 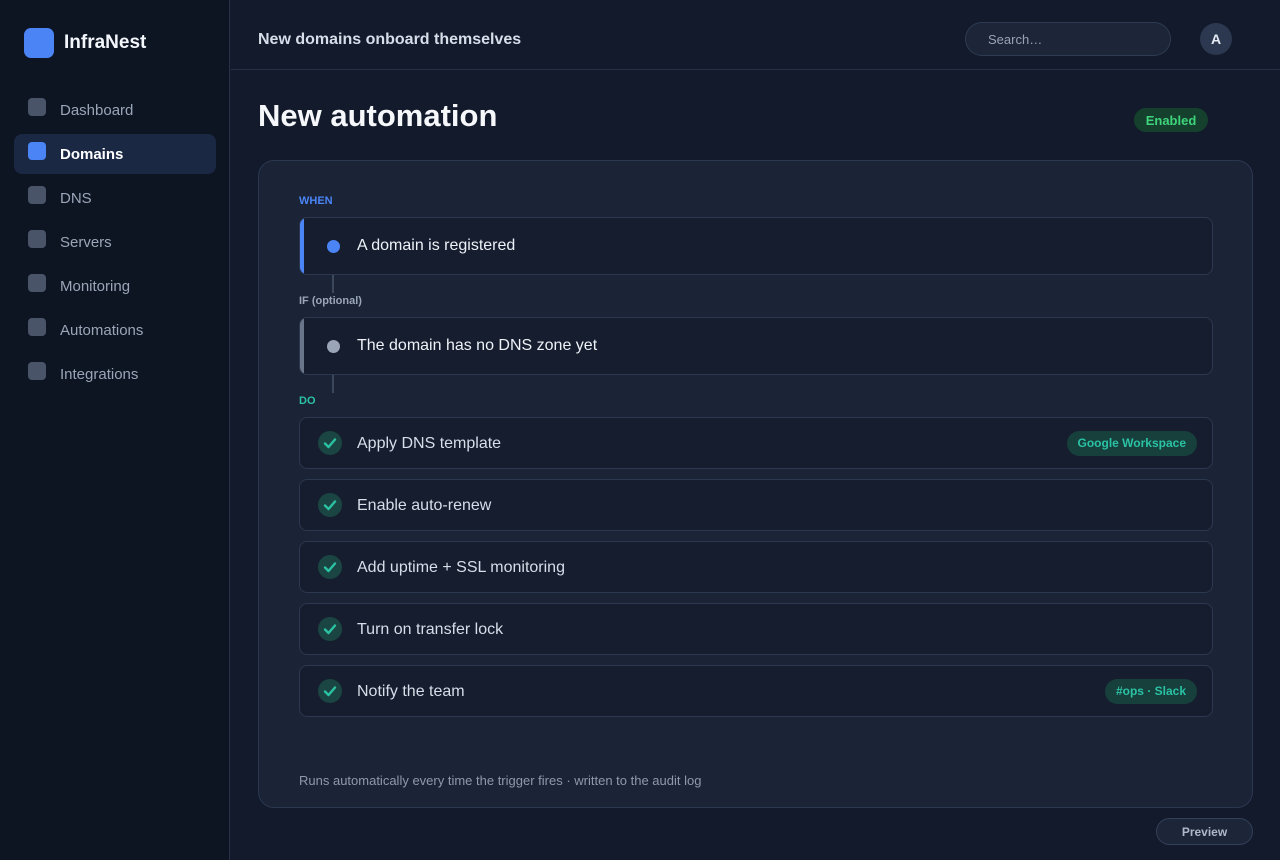 I want to click on action-text: Notify the team, so click(x=411, y=691).